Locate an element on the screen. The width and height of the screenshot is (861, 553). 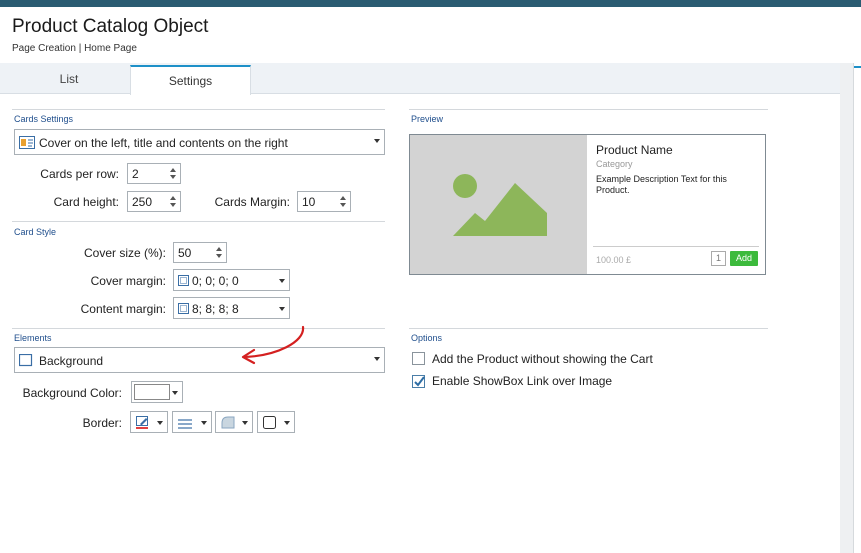
elements-heading: Elements is located at coordinates (33, 338).